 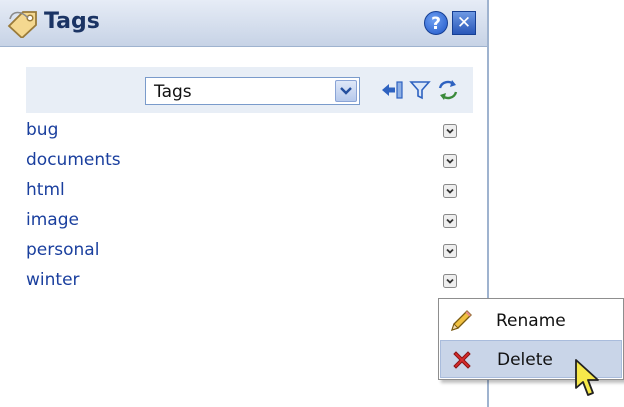 What do you see at coordinates (45, 190) in the screenshot?
I see `tag-link: html` at bounding box center [45, 190].